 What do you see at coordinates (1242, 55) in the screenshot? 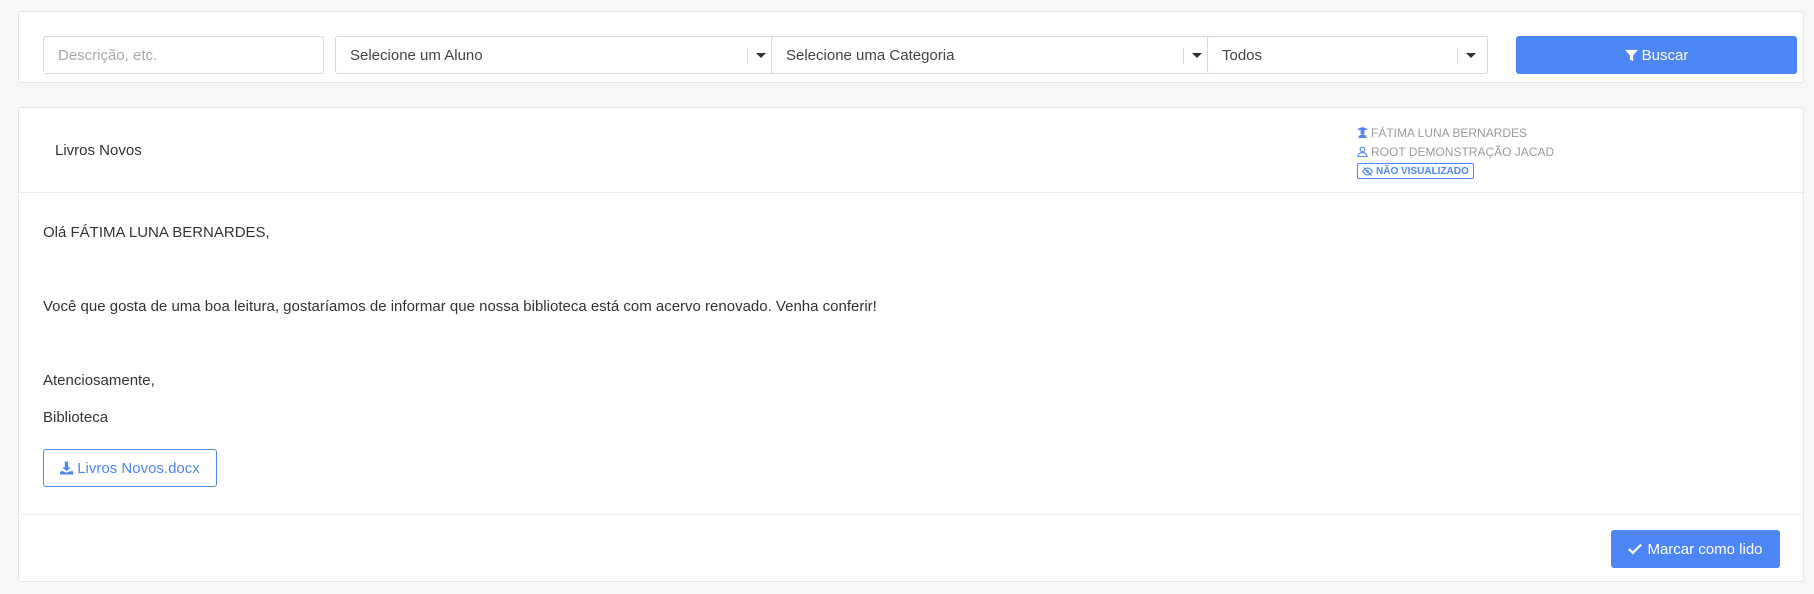
I see `status-select-value: Todos` at bounding box center [1242, 55].